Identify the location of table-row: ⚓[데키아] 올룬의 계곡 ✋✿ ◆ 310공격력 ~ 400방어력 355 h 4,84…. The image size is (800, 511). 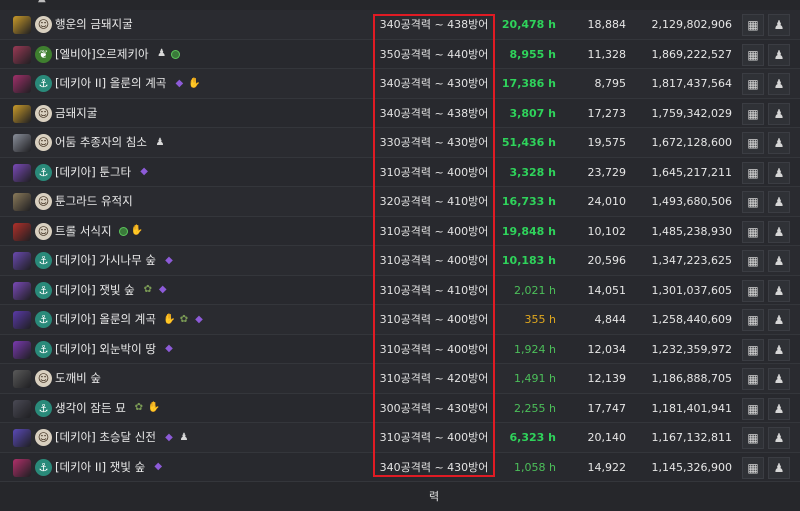
(400, 330).